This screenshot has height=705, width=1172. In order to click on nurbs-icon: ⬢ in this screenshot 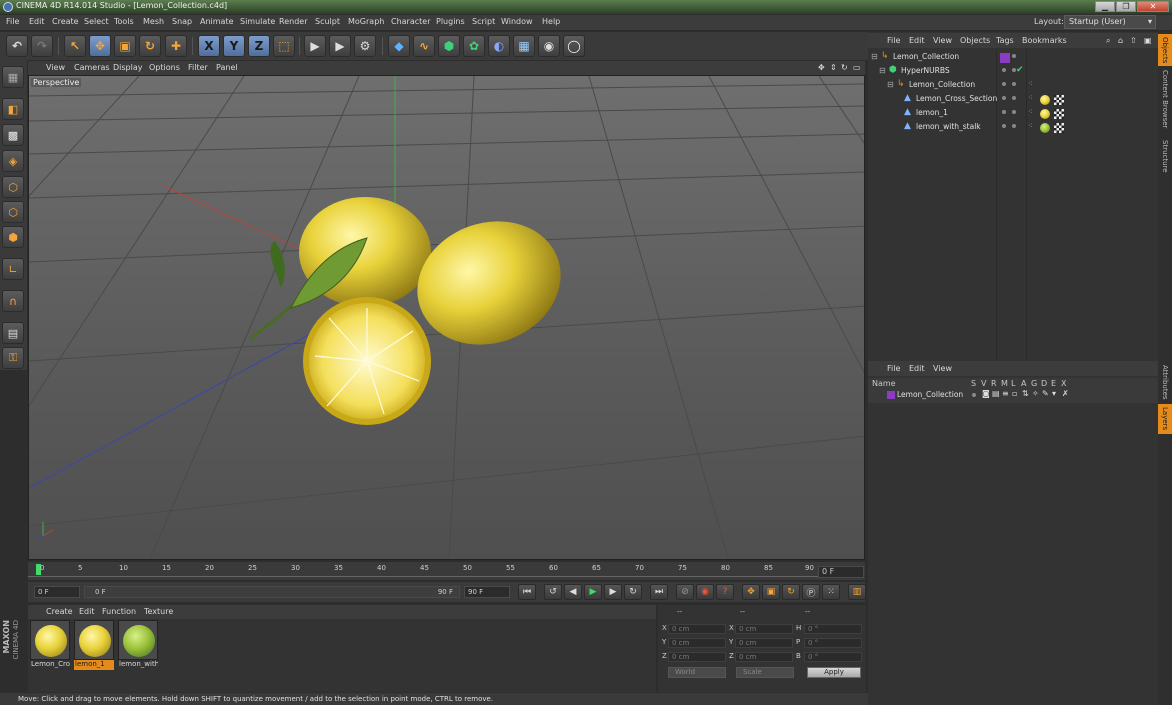, I will do `click(449, 46)`.